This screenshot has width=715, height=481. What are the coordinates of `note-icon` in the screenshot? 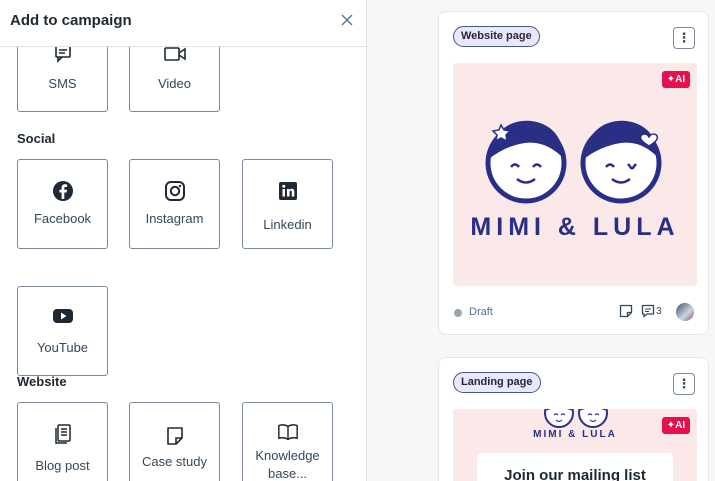 It's located at (626, 313).